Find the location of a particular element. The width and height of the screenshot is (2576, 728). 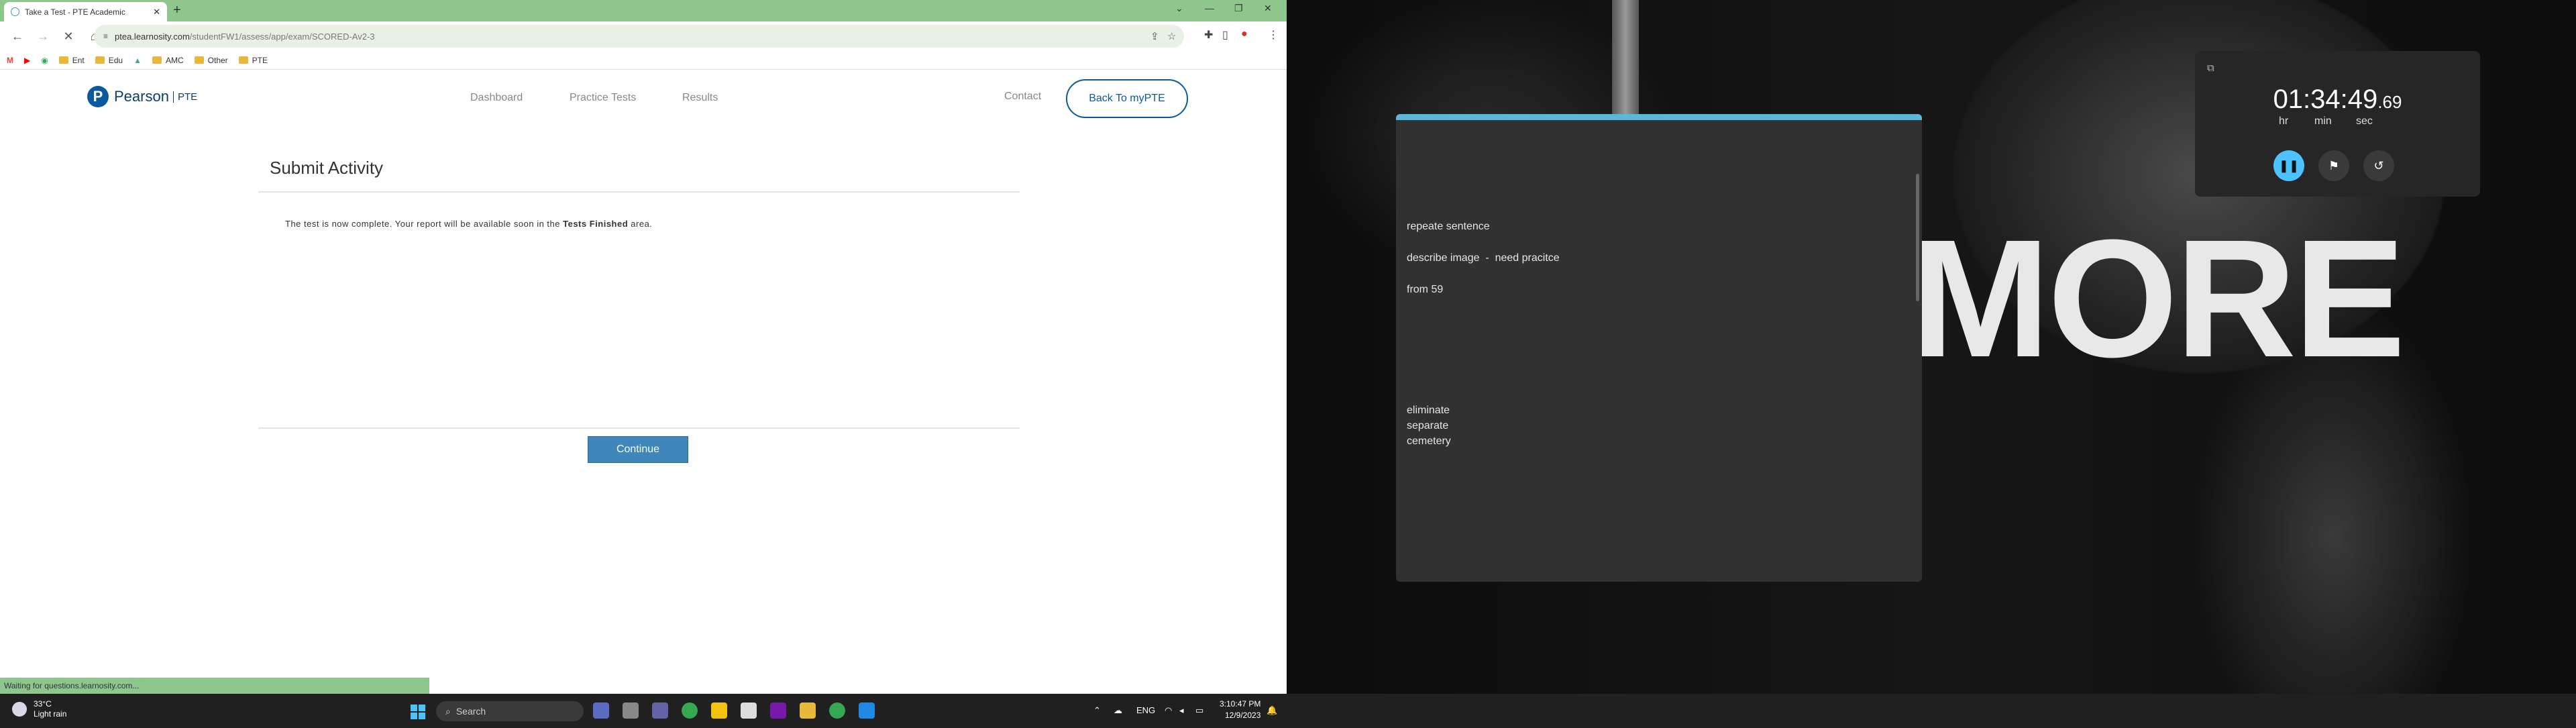

chrome-profile-icon is located at coordinates (837, 711).